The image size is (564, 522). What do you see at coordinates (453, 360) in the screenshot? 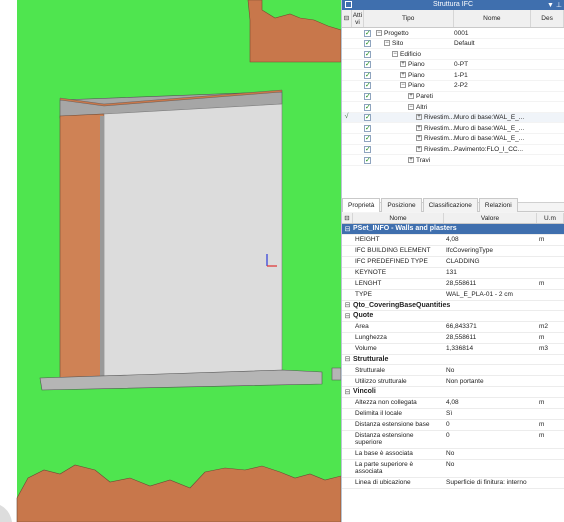
I see `property-group: ⊟ Strutturale` at bounding box center [453, 360].